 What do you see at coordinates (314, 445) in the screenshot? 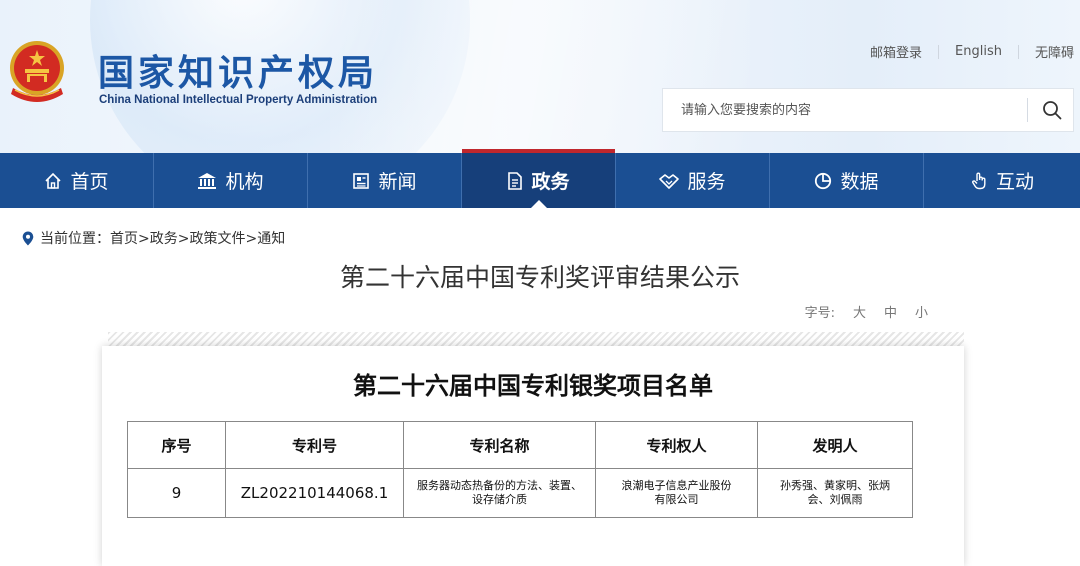
I see `table-header-cell: 专利号` at bounding box center [314, 445].